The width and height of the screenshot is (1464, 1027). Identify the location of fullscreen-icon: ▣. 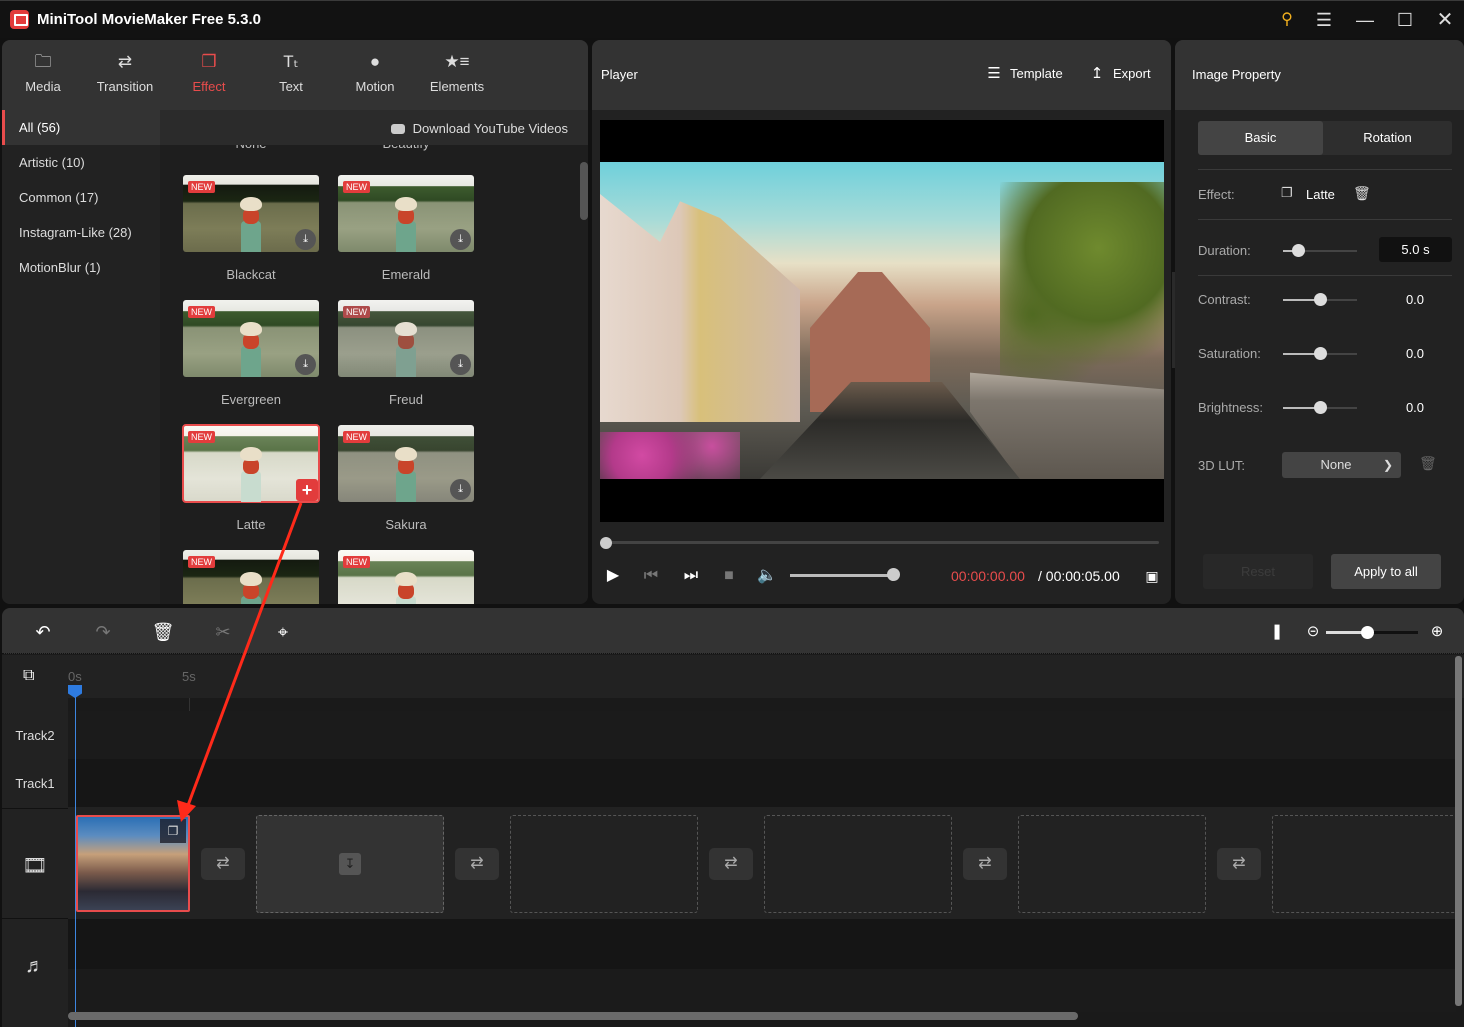
(1152, 576).